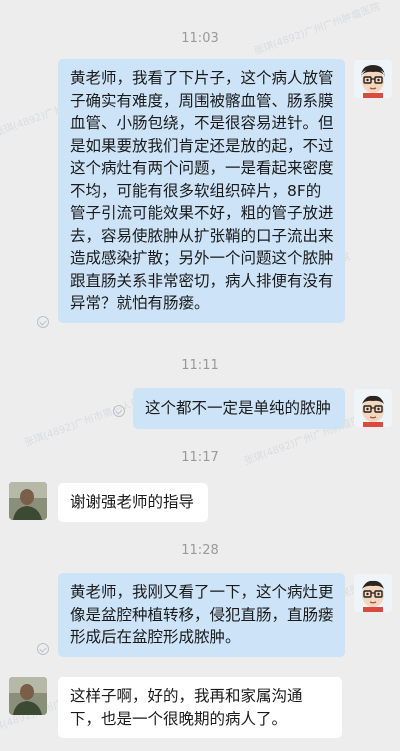 The image size is (400, 751). Describe the element at coordinates (239, 408) in the screenshot. I see `message-bubble-outgoing: 这个都不一定是单纯的脓肿` at that location.